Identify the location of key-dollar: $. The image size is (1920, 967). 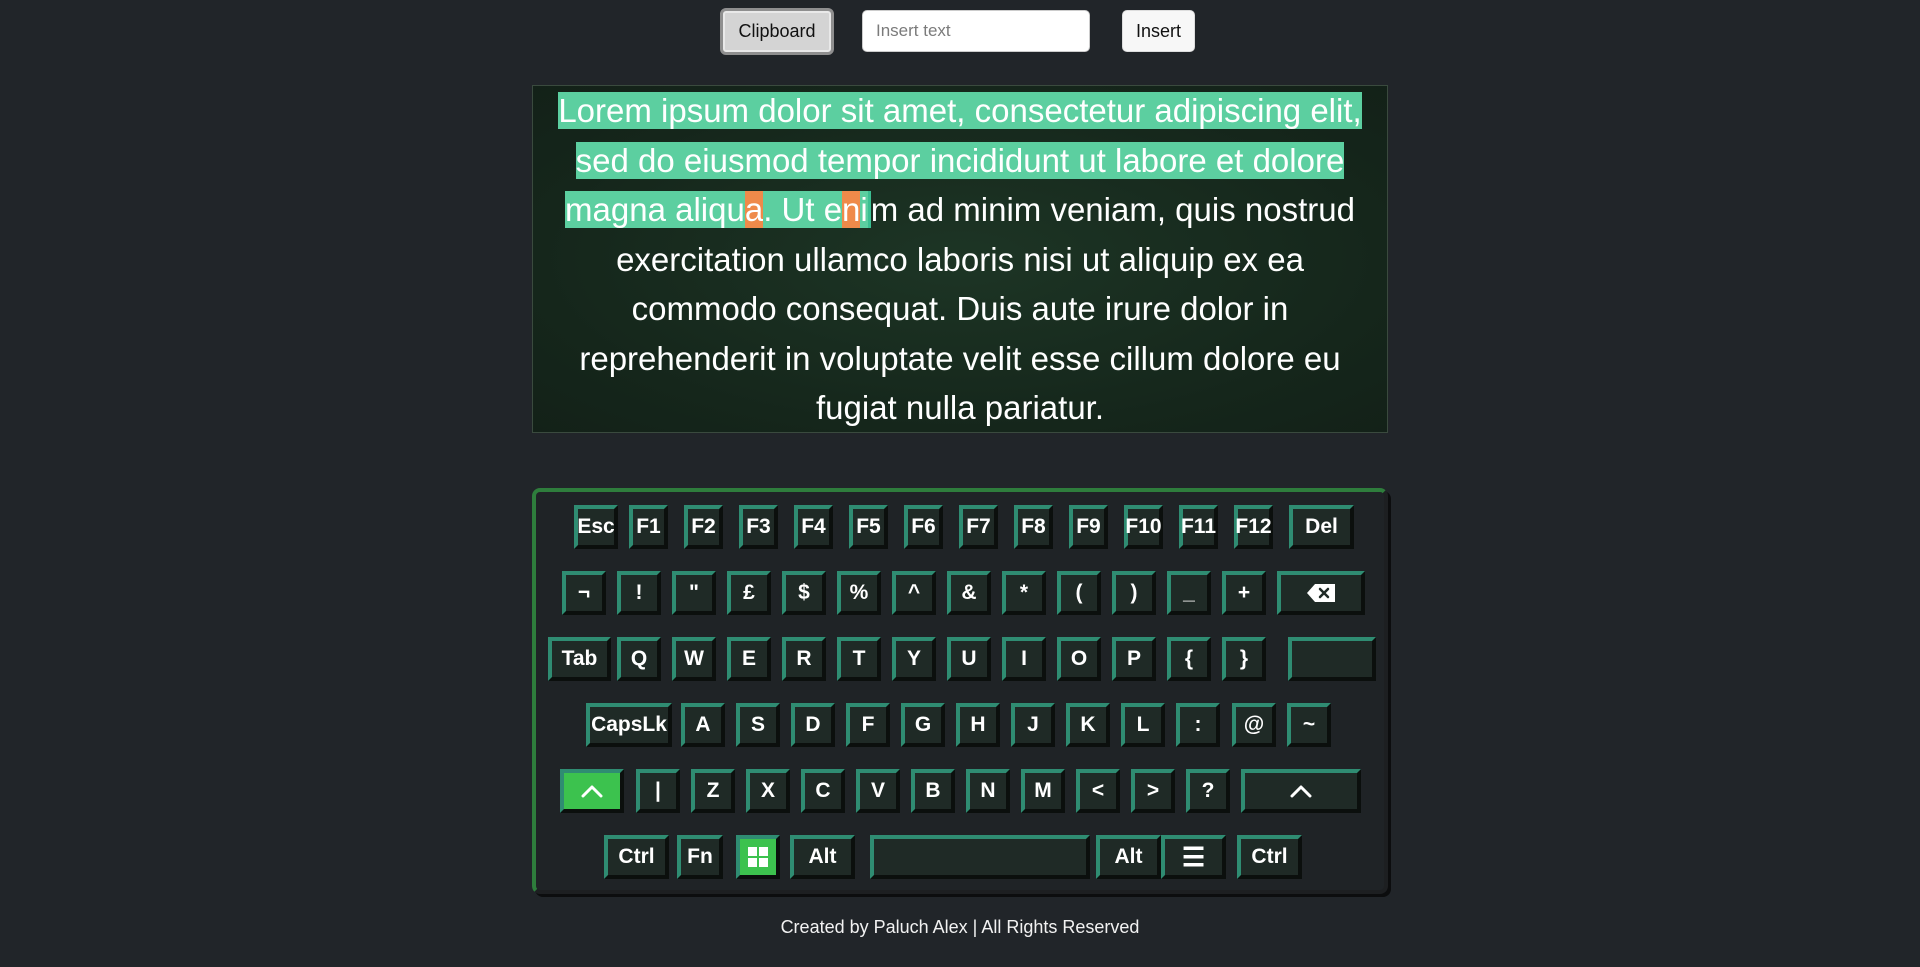
(804, 593).